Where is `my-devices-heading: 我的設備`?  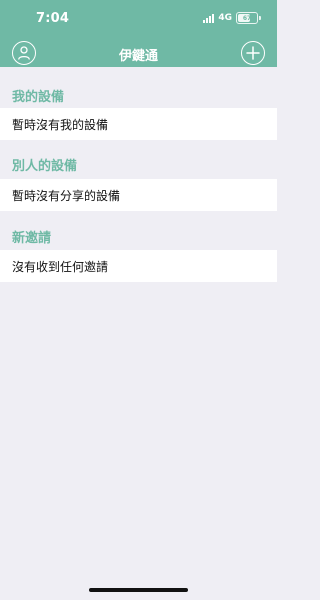
my-devices-heading: 我的設備 is located at coordinates (38, 97).